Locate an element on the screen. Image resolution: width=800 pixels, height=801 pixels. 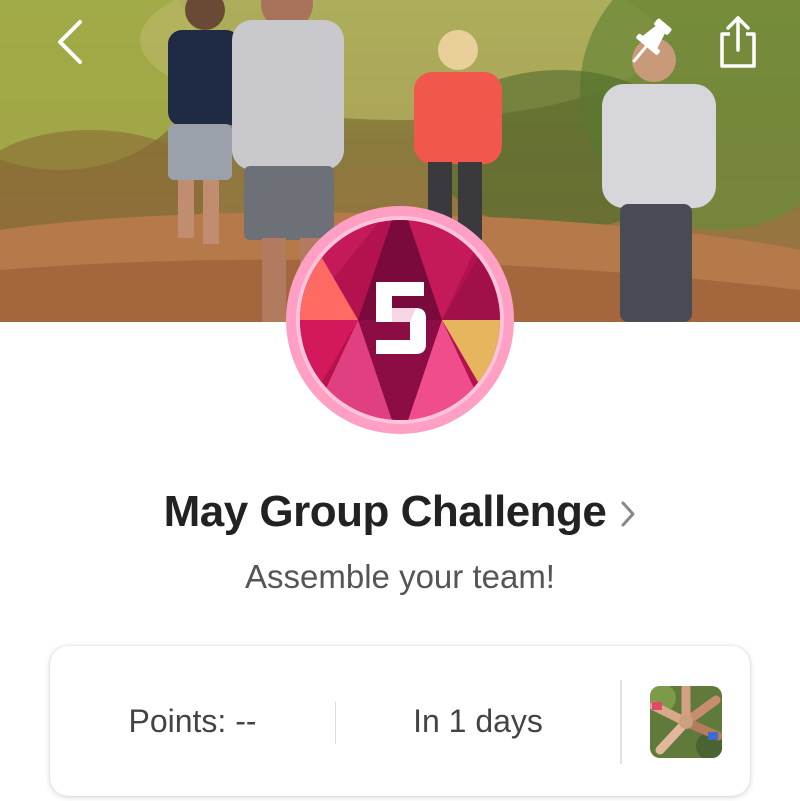
back-button is located at coordinates (72, 42).